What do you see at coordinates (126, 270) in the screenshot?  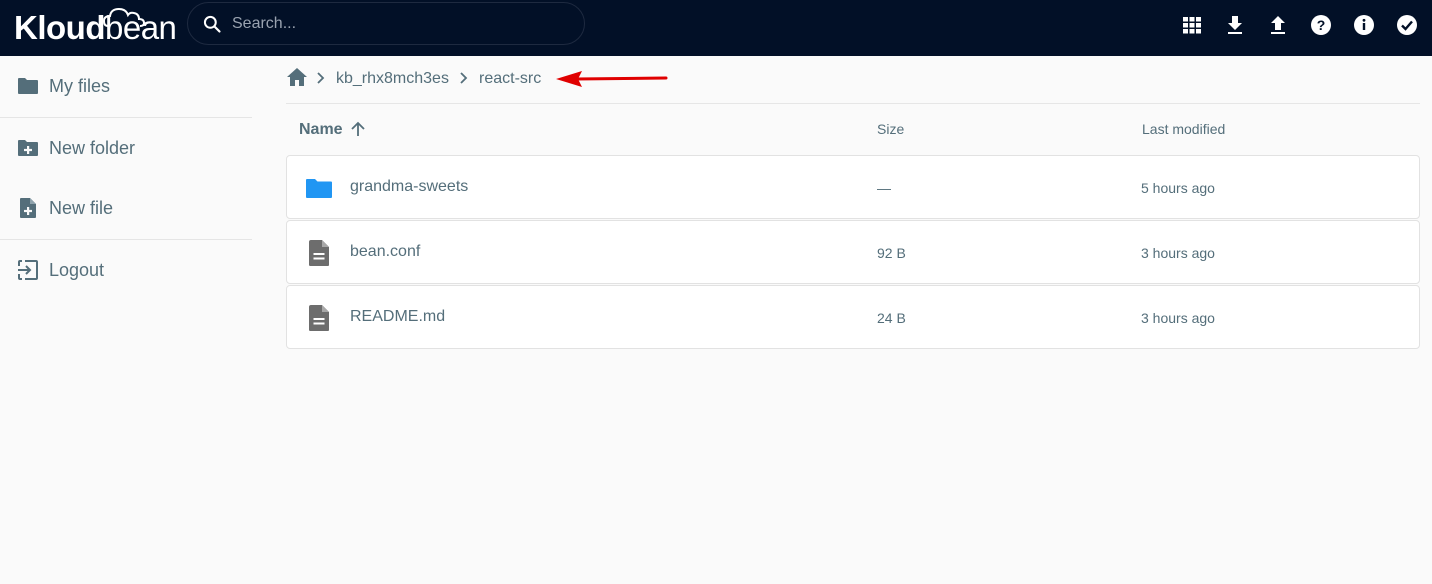 I see `sidebar-item-logout: Logout` at bounding box center [126, 270].